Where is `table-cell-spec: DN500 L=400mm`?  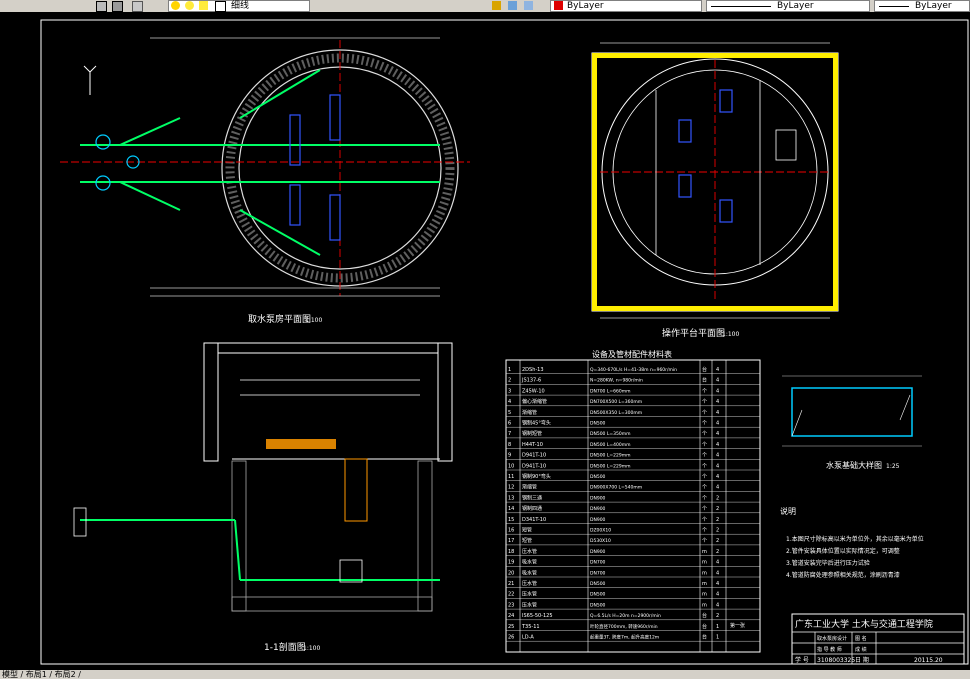
table-cell-spec: DN500 L=400mm is located at coordinates (610, 445).